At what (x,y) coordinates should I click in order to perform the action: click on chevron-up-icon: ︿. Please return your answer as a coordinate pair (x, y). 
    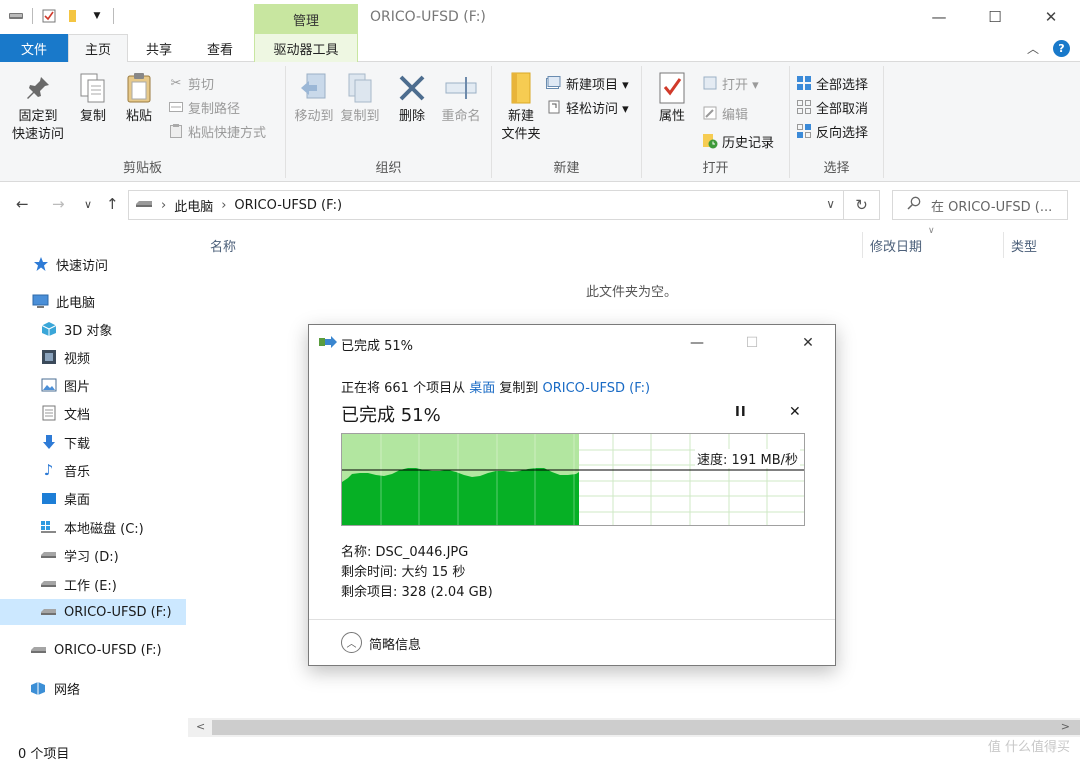
    Looking at the image, I should click on (1033, 48).